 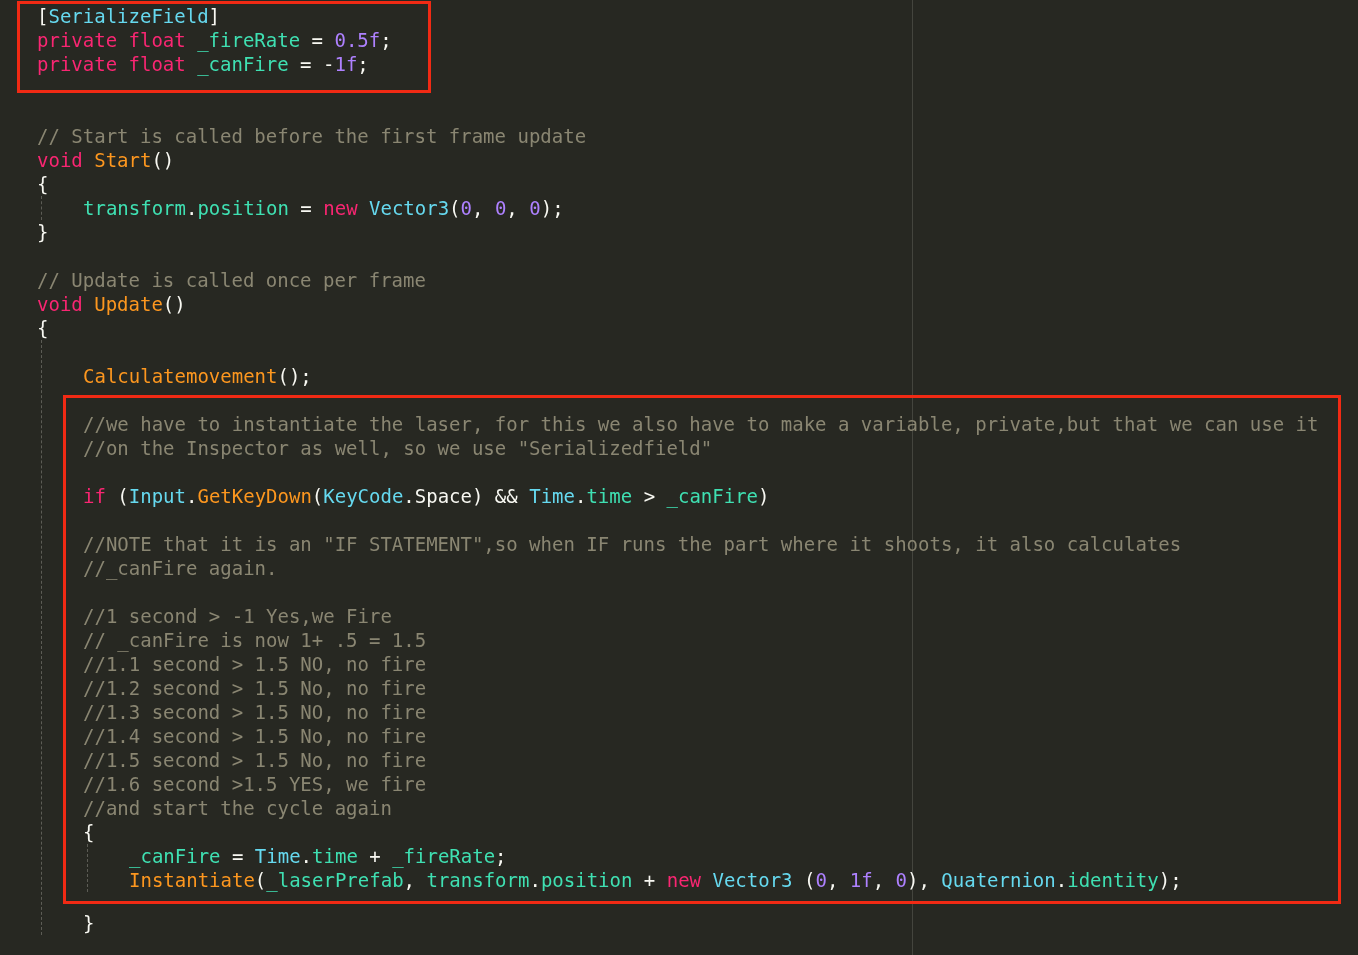 I want to click on code-line: Calculatemovement();, so click(x=197, y=376).